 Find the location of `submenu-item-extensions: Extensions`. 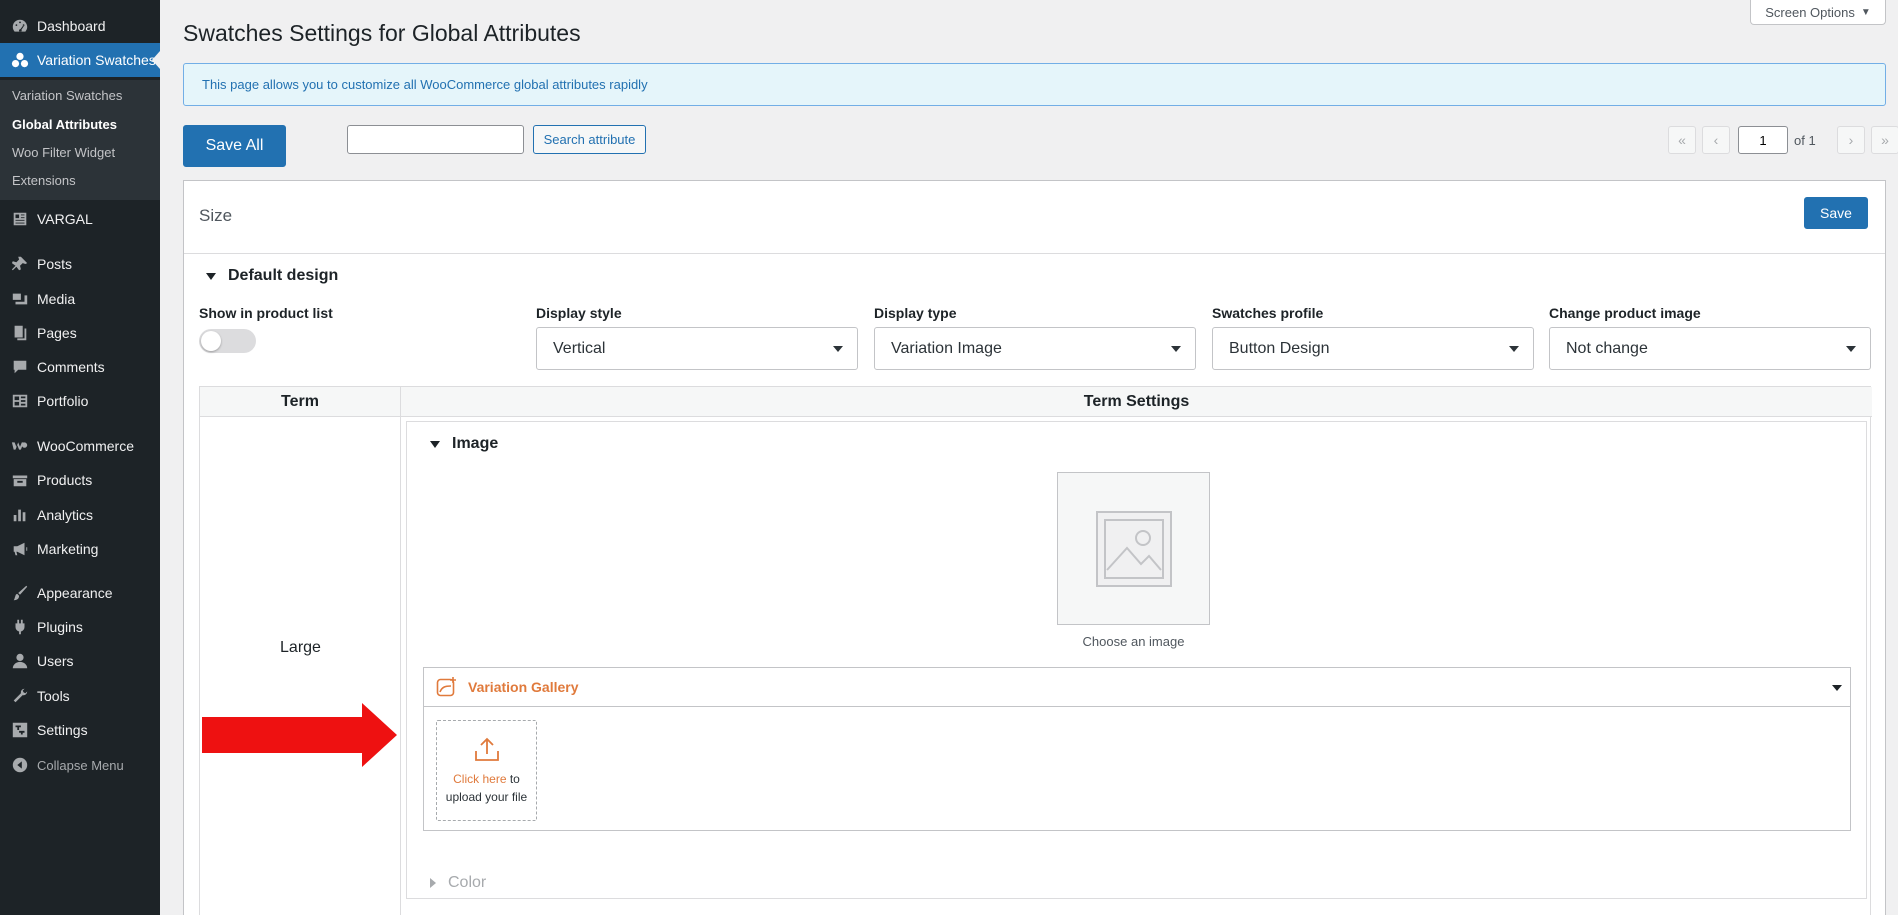

submenu-item-extensions: Extensions is located at coordinates (44, 180).